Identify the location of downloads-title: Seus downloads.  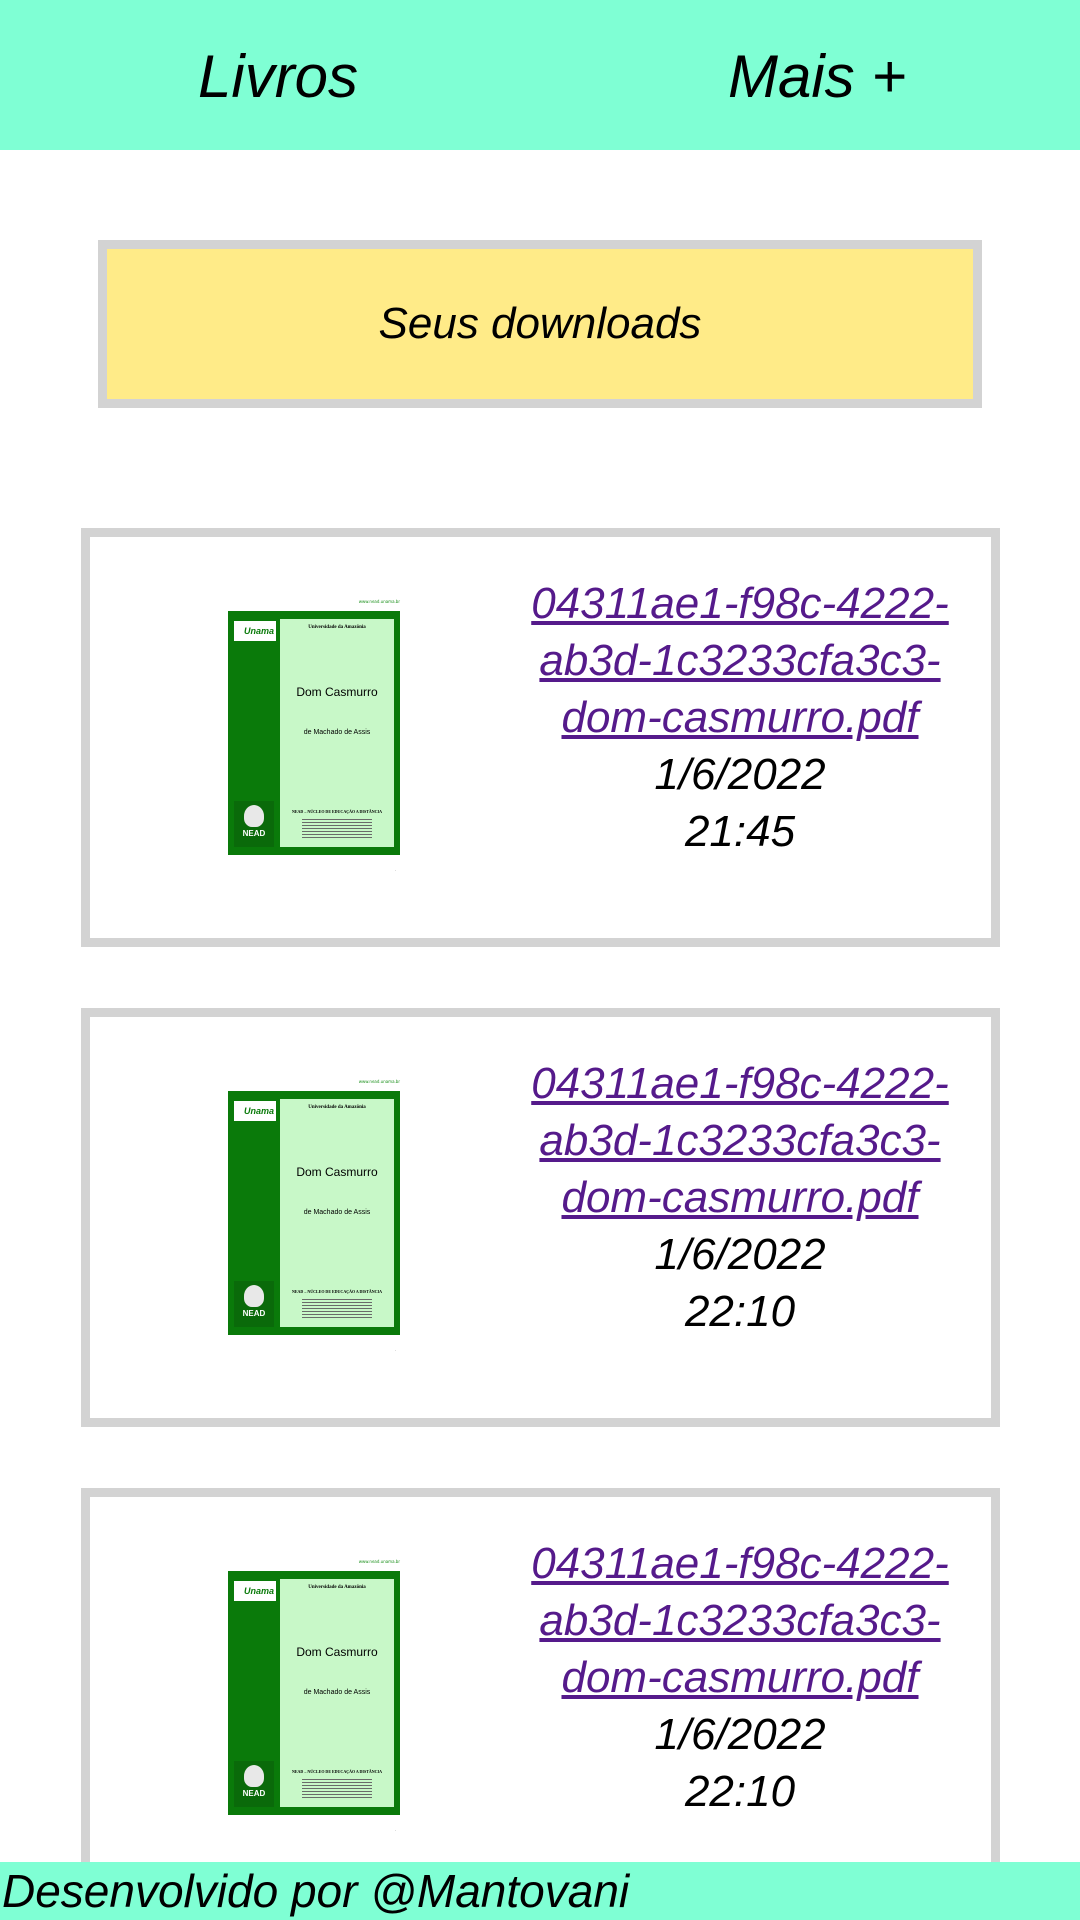
(540, 323).